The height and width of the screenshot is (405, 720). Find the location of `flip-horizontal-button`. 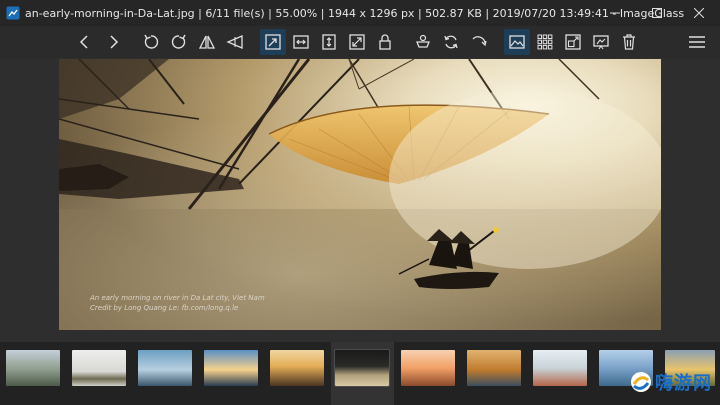

flip-horizontal-button is located at coordinates (207, 42).